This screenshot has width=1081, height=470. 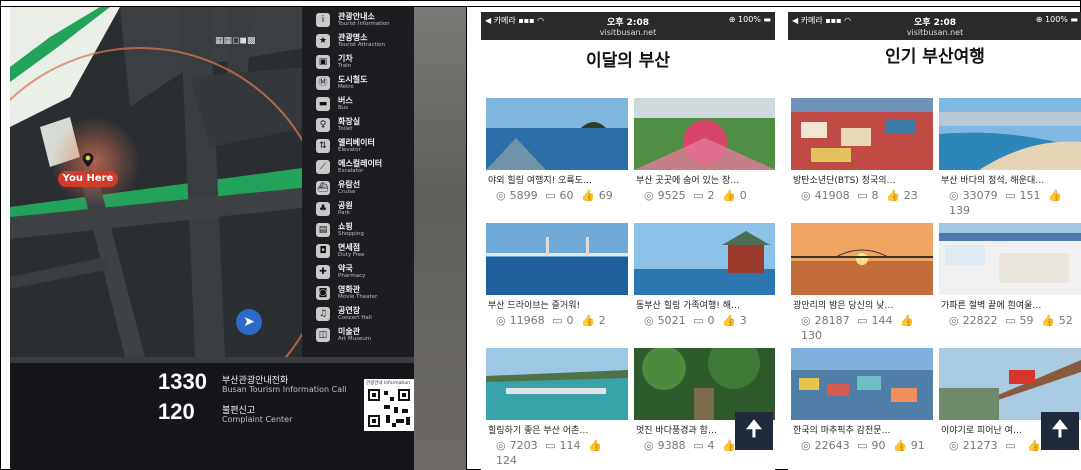 What do you see at coordinates (323, 272) in the screenshot?
I see `pharmacy-icon: ✚` at bounding box center [323, 272].